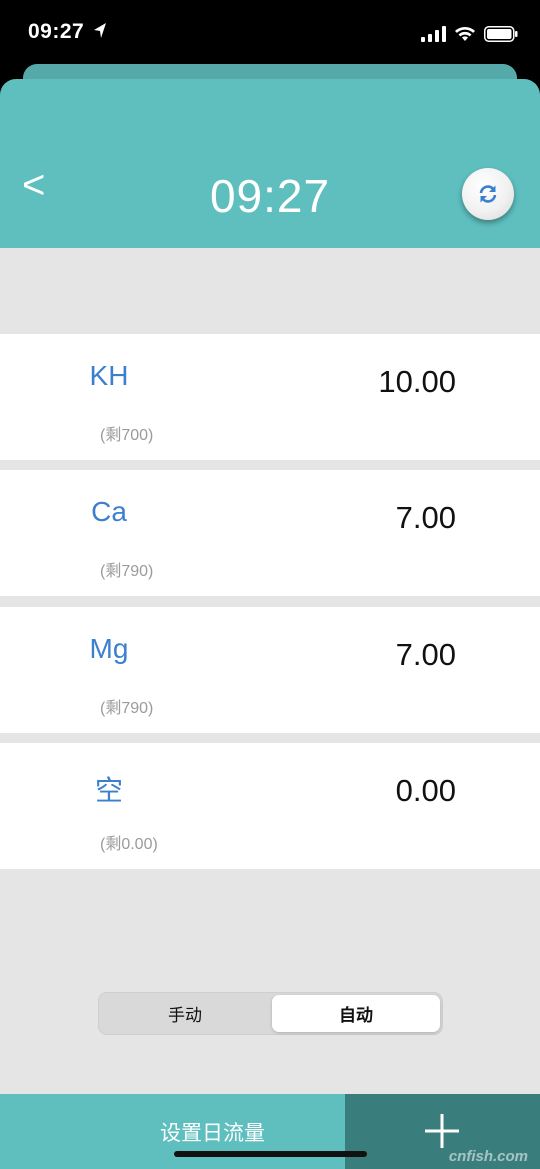  Describe the element at coordinates (109, 375) in the screenshot. I see `item-name: KH` at that location.